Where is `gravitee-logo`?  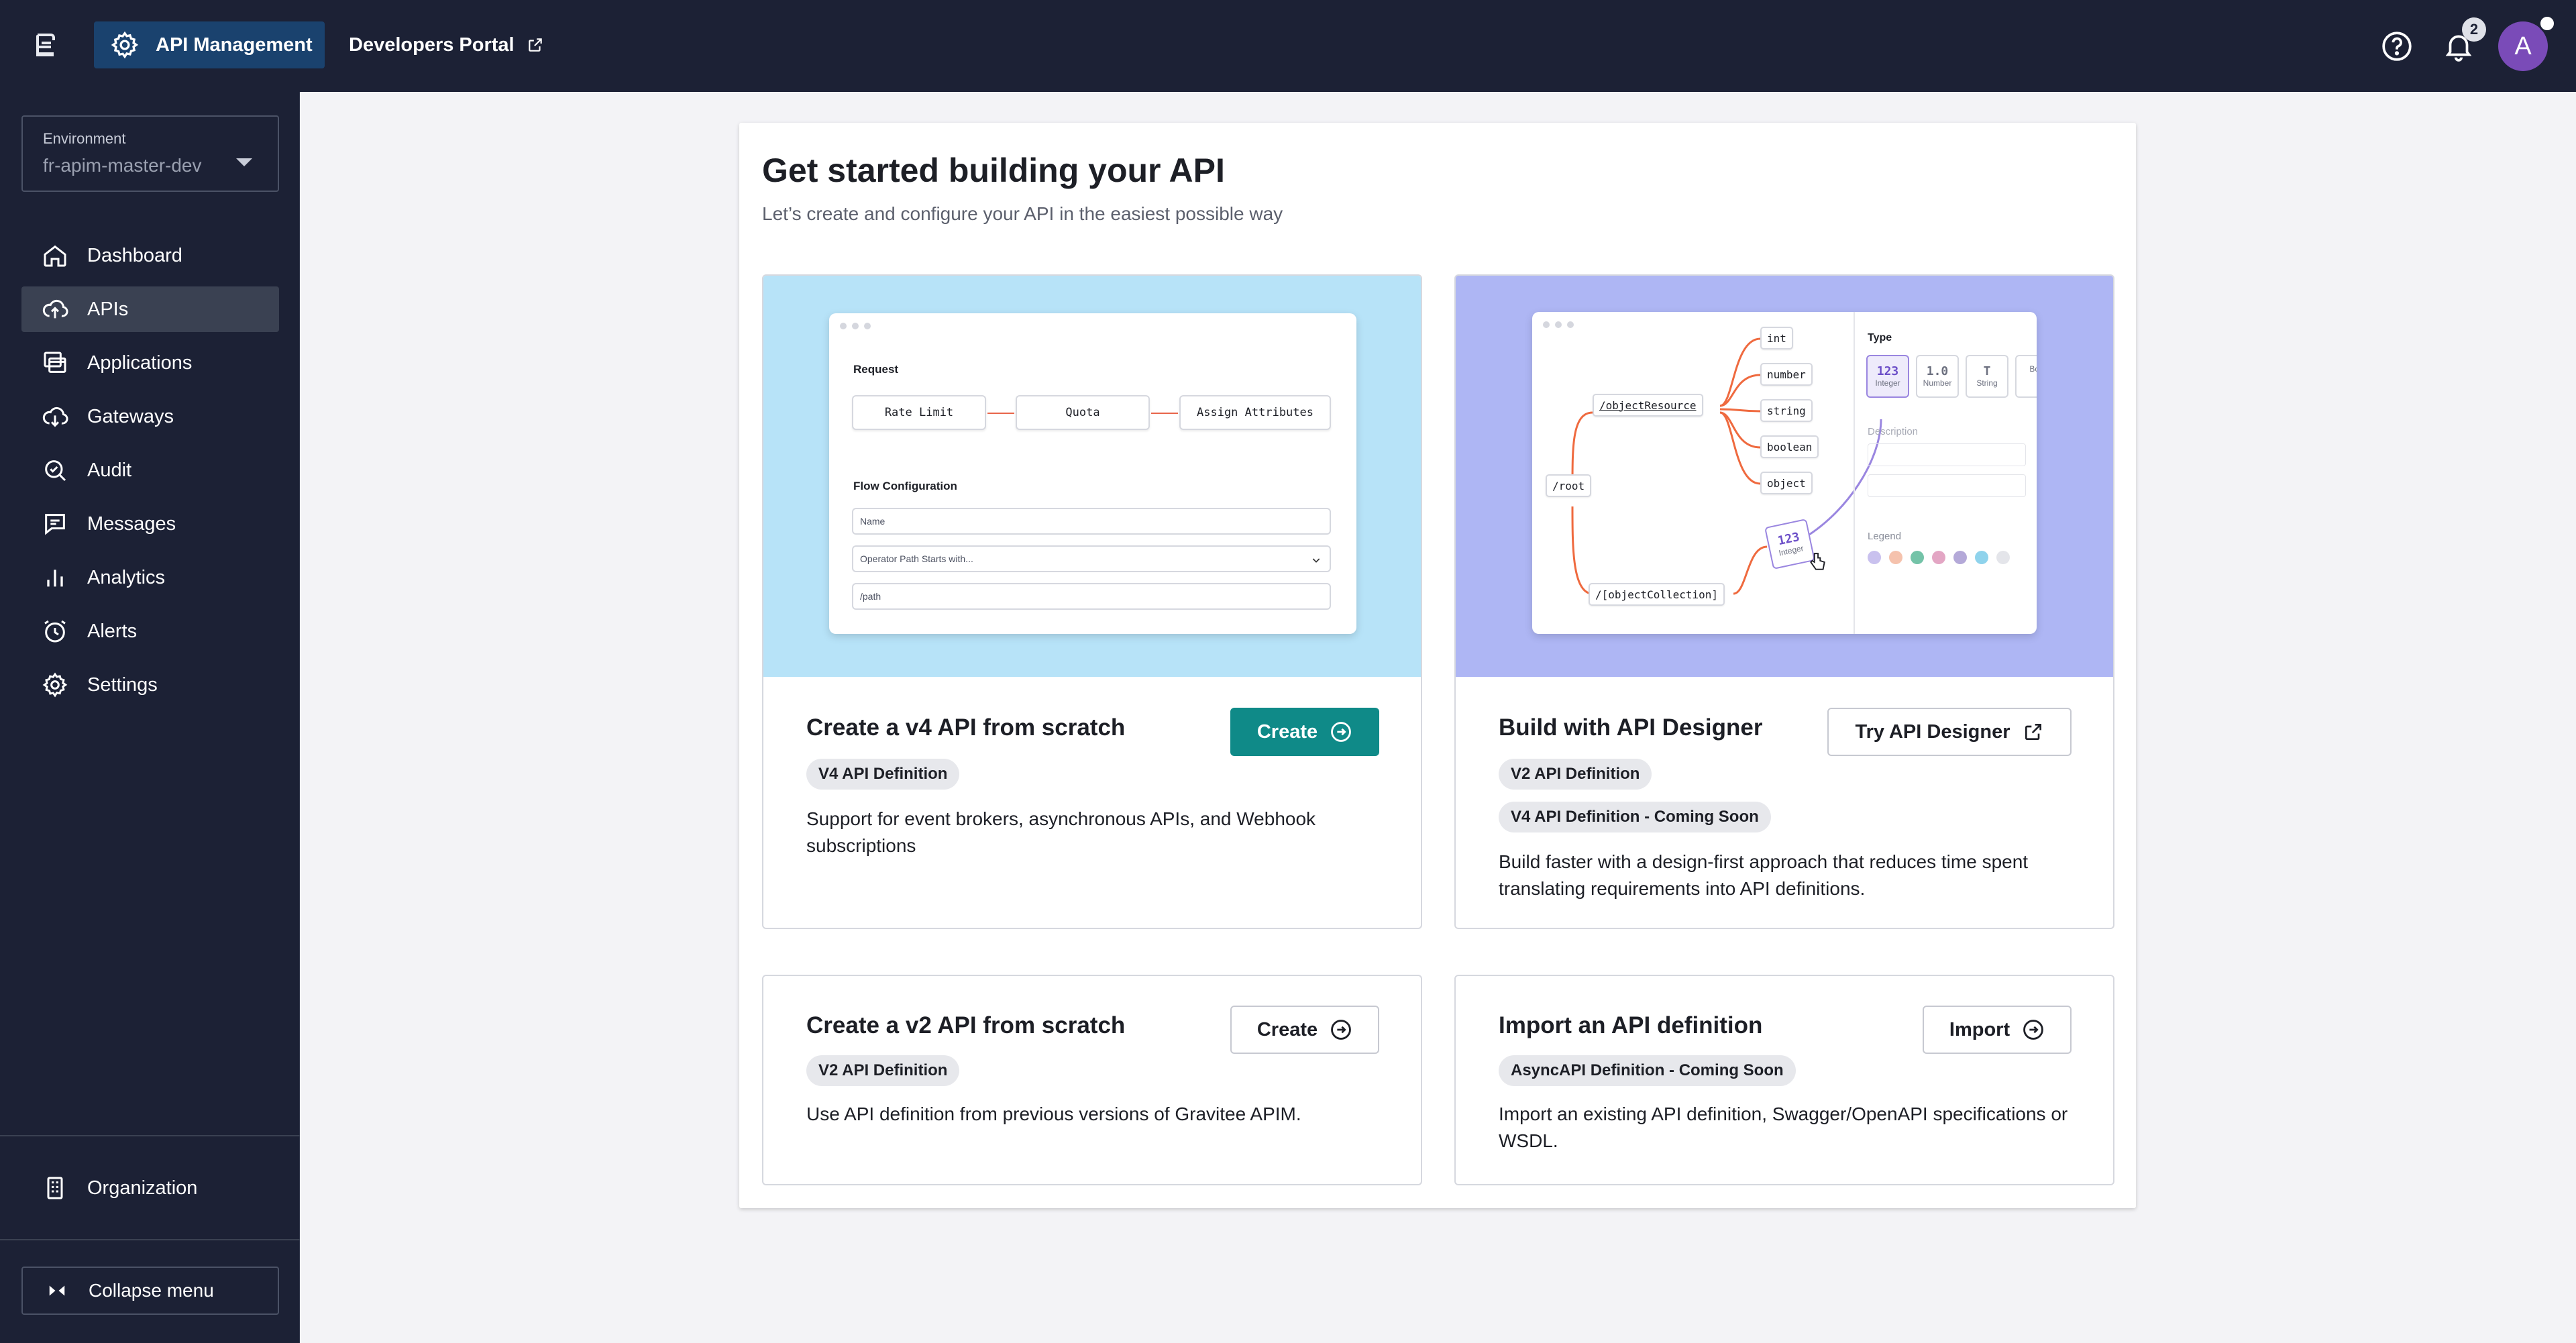
gravitee-logo is located at coordinates (46, 46).